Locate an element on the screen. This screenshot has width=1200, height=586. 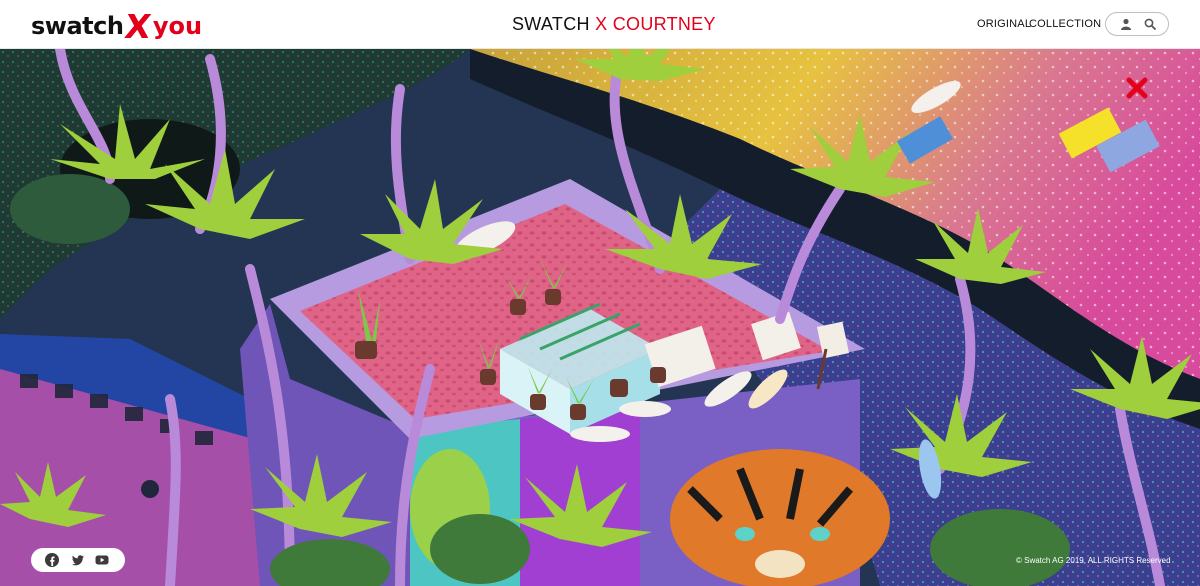
page-title: SWATCH X COURTNEY is located at coordinates (614, 24).